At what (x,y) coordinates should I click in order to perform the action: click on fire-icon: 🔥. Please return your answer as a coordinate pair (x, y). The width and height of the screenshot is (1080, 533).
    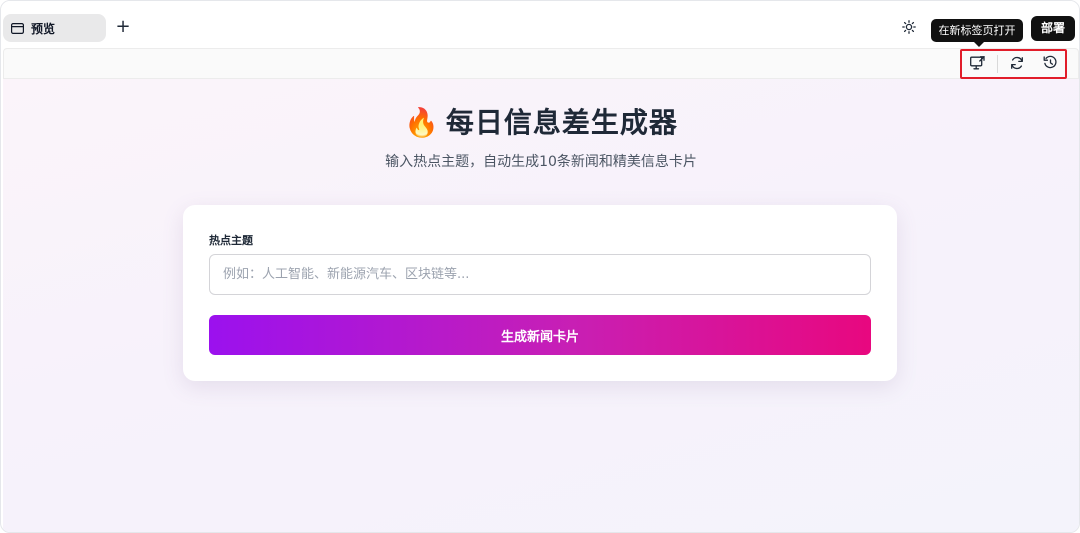
    Looking at the image, I should click on (422, 122).